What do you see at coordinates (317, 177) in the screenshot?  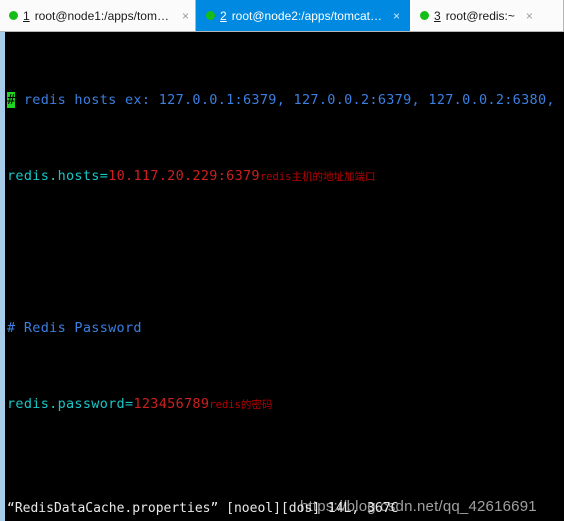 I see `annotation-note: redis主机的地址加端口` at bounding box center [317, 177].